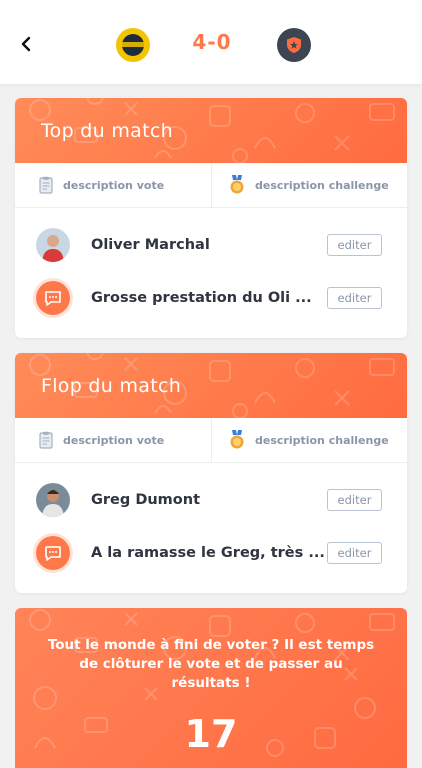  What do you see at coordinates (211, 130) in the screenshot?
I see `card-header: Top du match` at bounding box center [211, 130].